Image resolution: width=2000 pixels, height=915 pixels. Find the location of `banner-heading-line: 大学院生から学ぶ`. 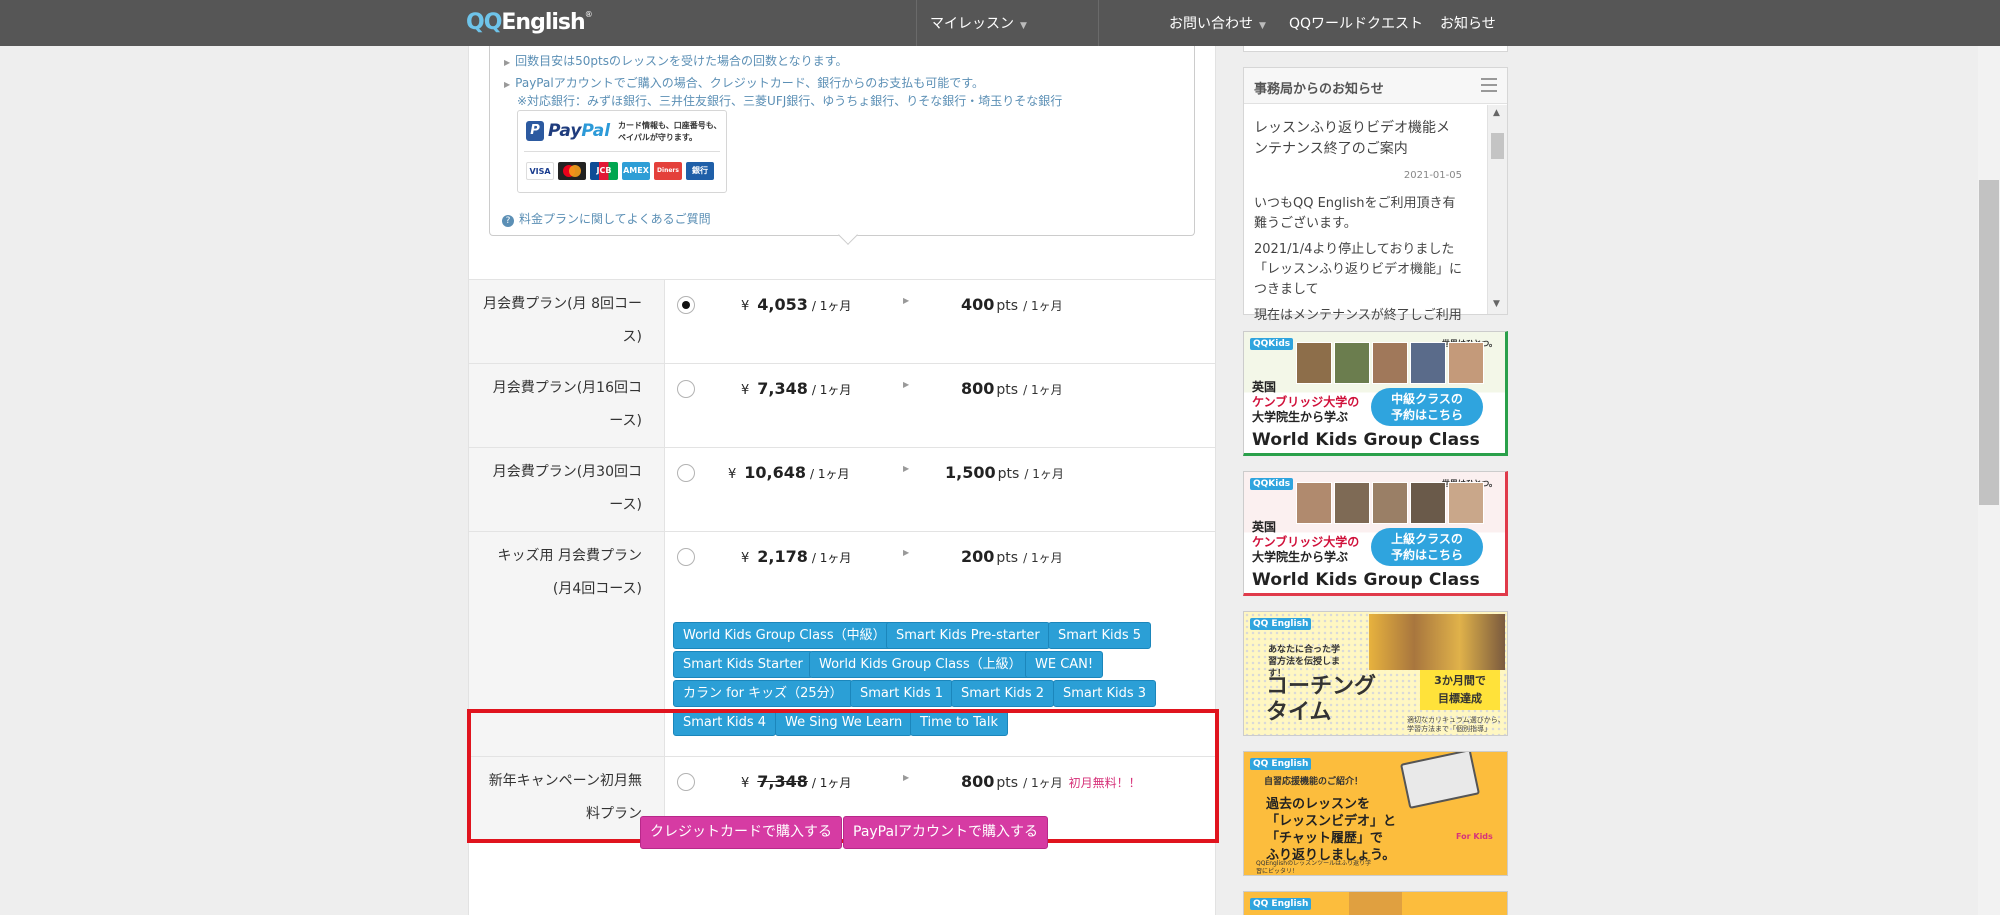

banner-heading-line: 大学院生から学ぶ is located at coordinates (1300, 557).